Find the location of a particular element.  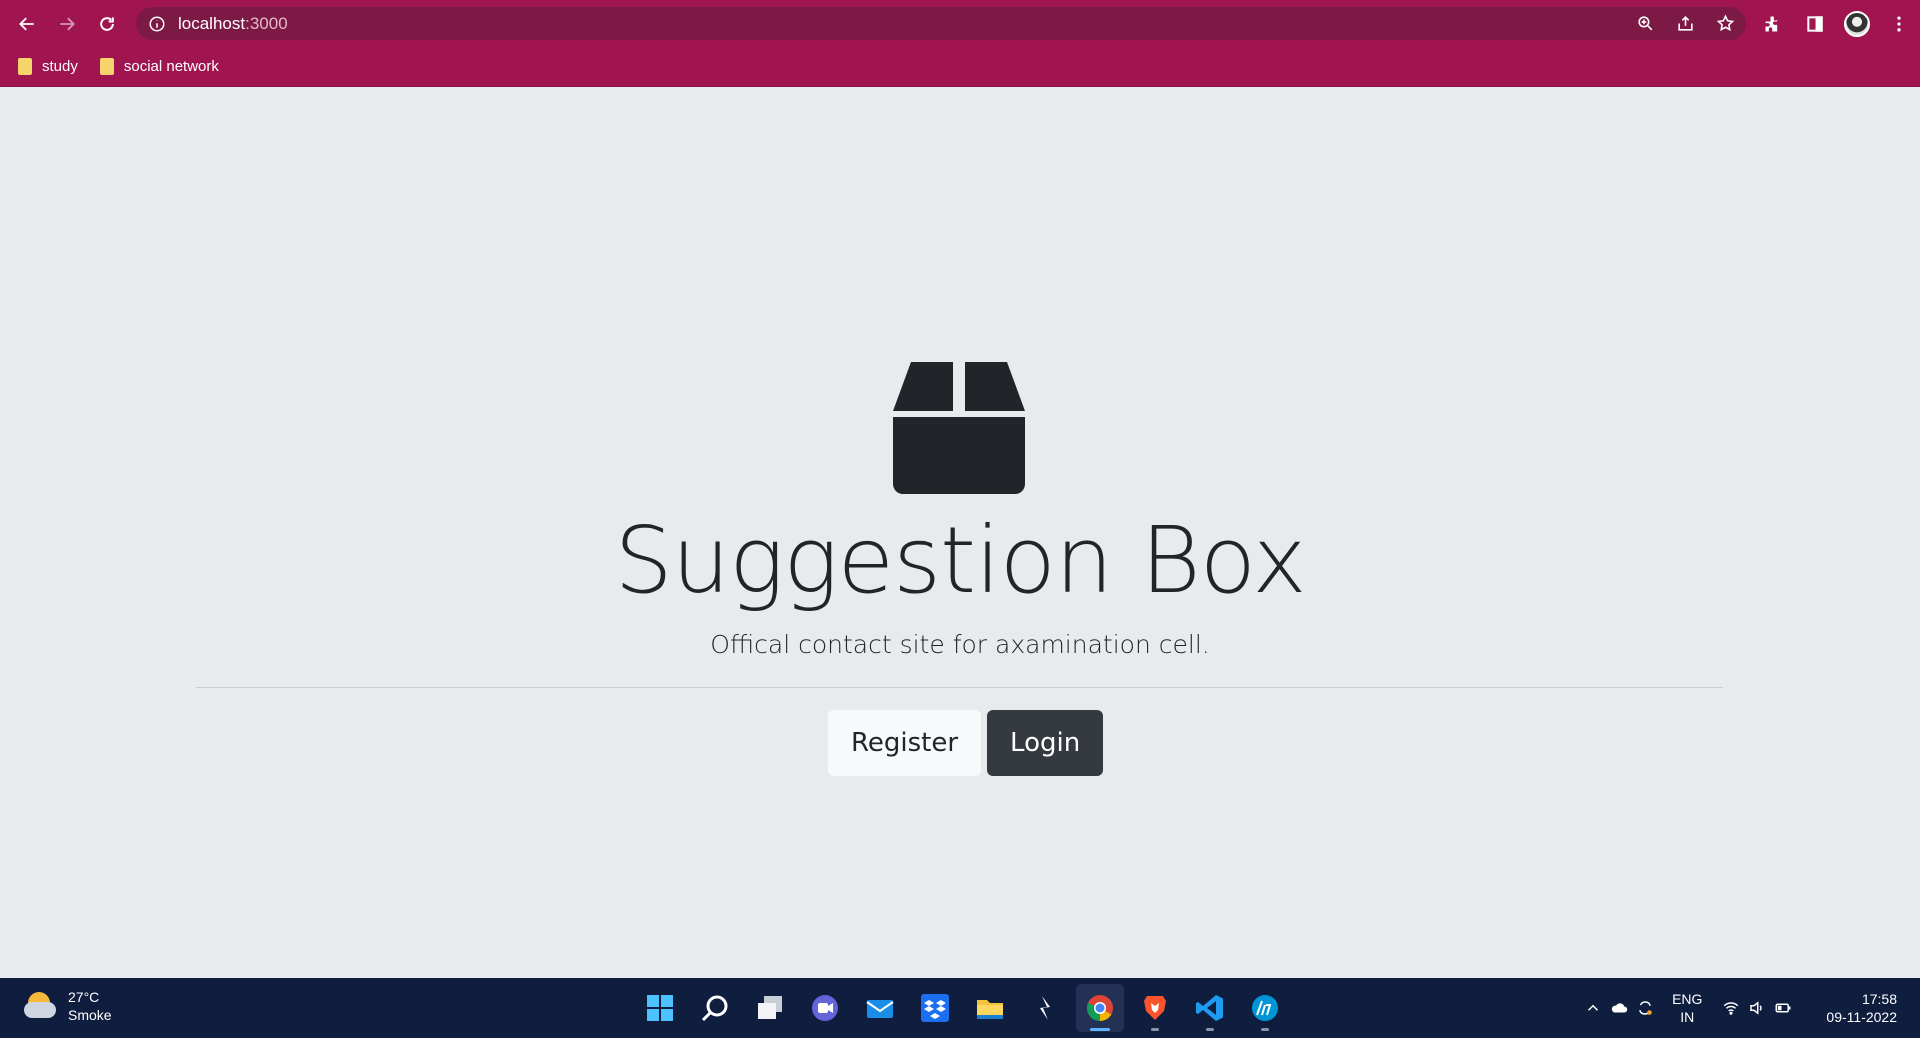

hp-icon is located at coordinates (1265, 1008).